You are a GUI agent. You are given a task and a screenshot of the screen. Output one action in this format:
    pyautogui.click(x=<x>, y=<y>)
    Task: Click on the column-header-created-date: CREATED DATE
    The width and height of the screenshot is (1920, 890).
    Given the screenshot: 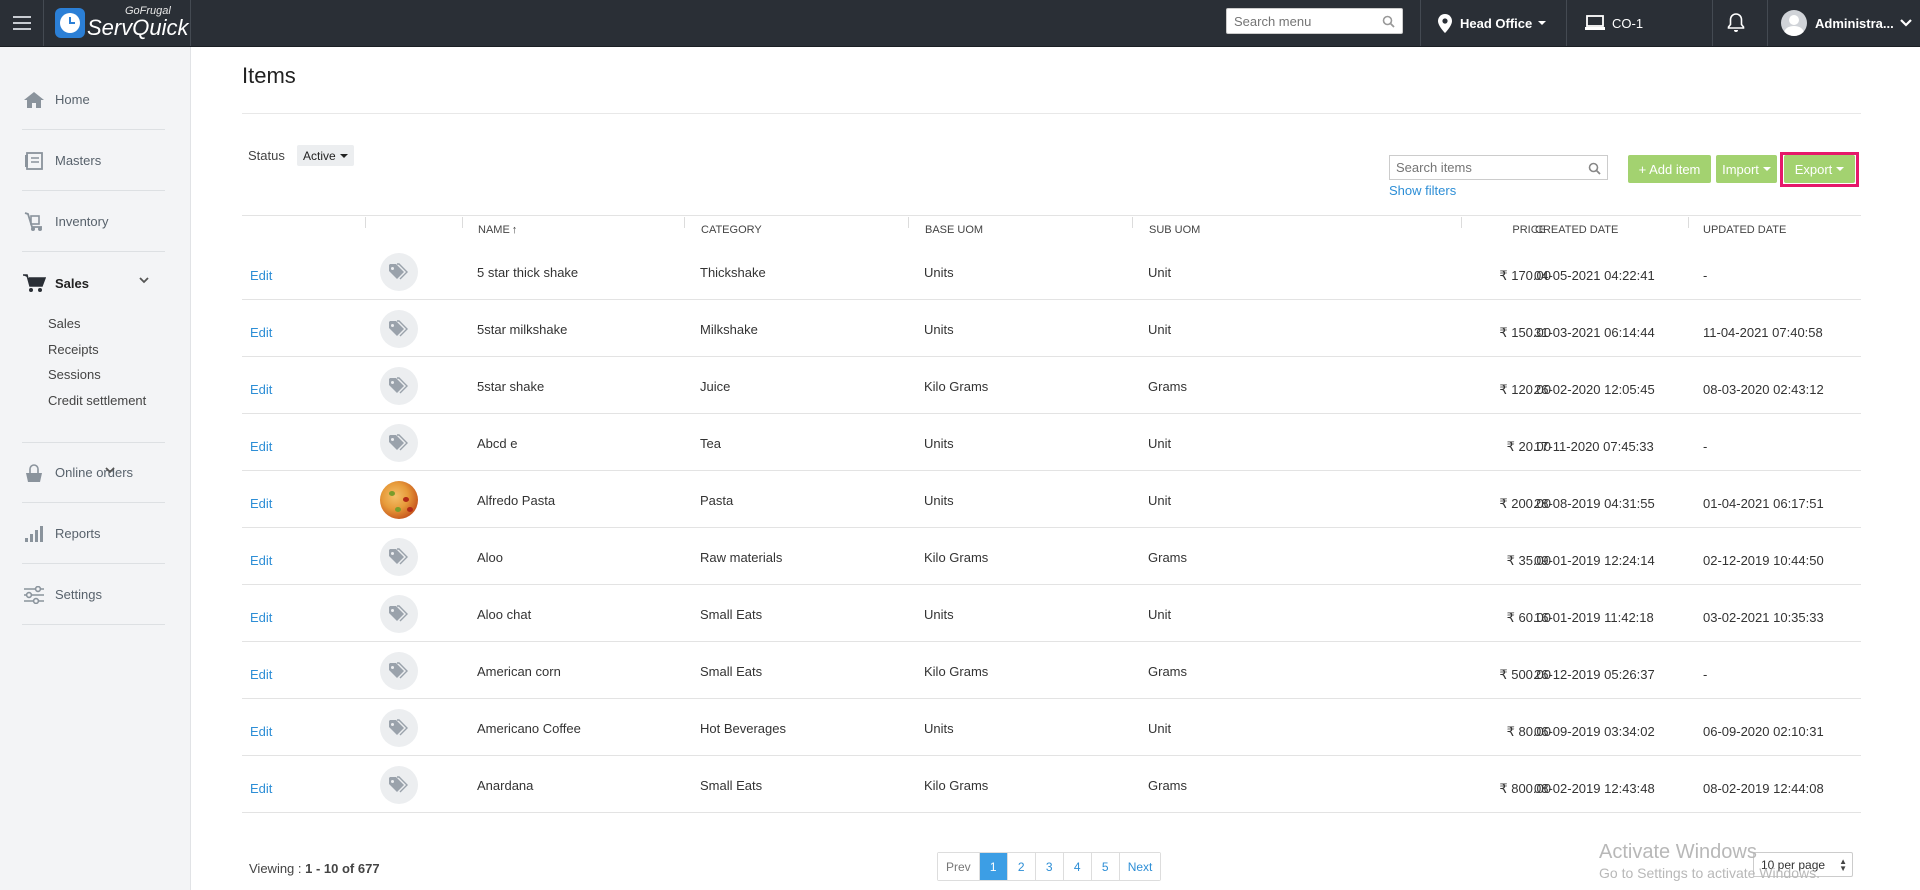 What is the action you would take?
    pyautogui.click(x=1576, y=229)
    